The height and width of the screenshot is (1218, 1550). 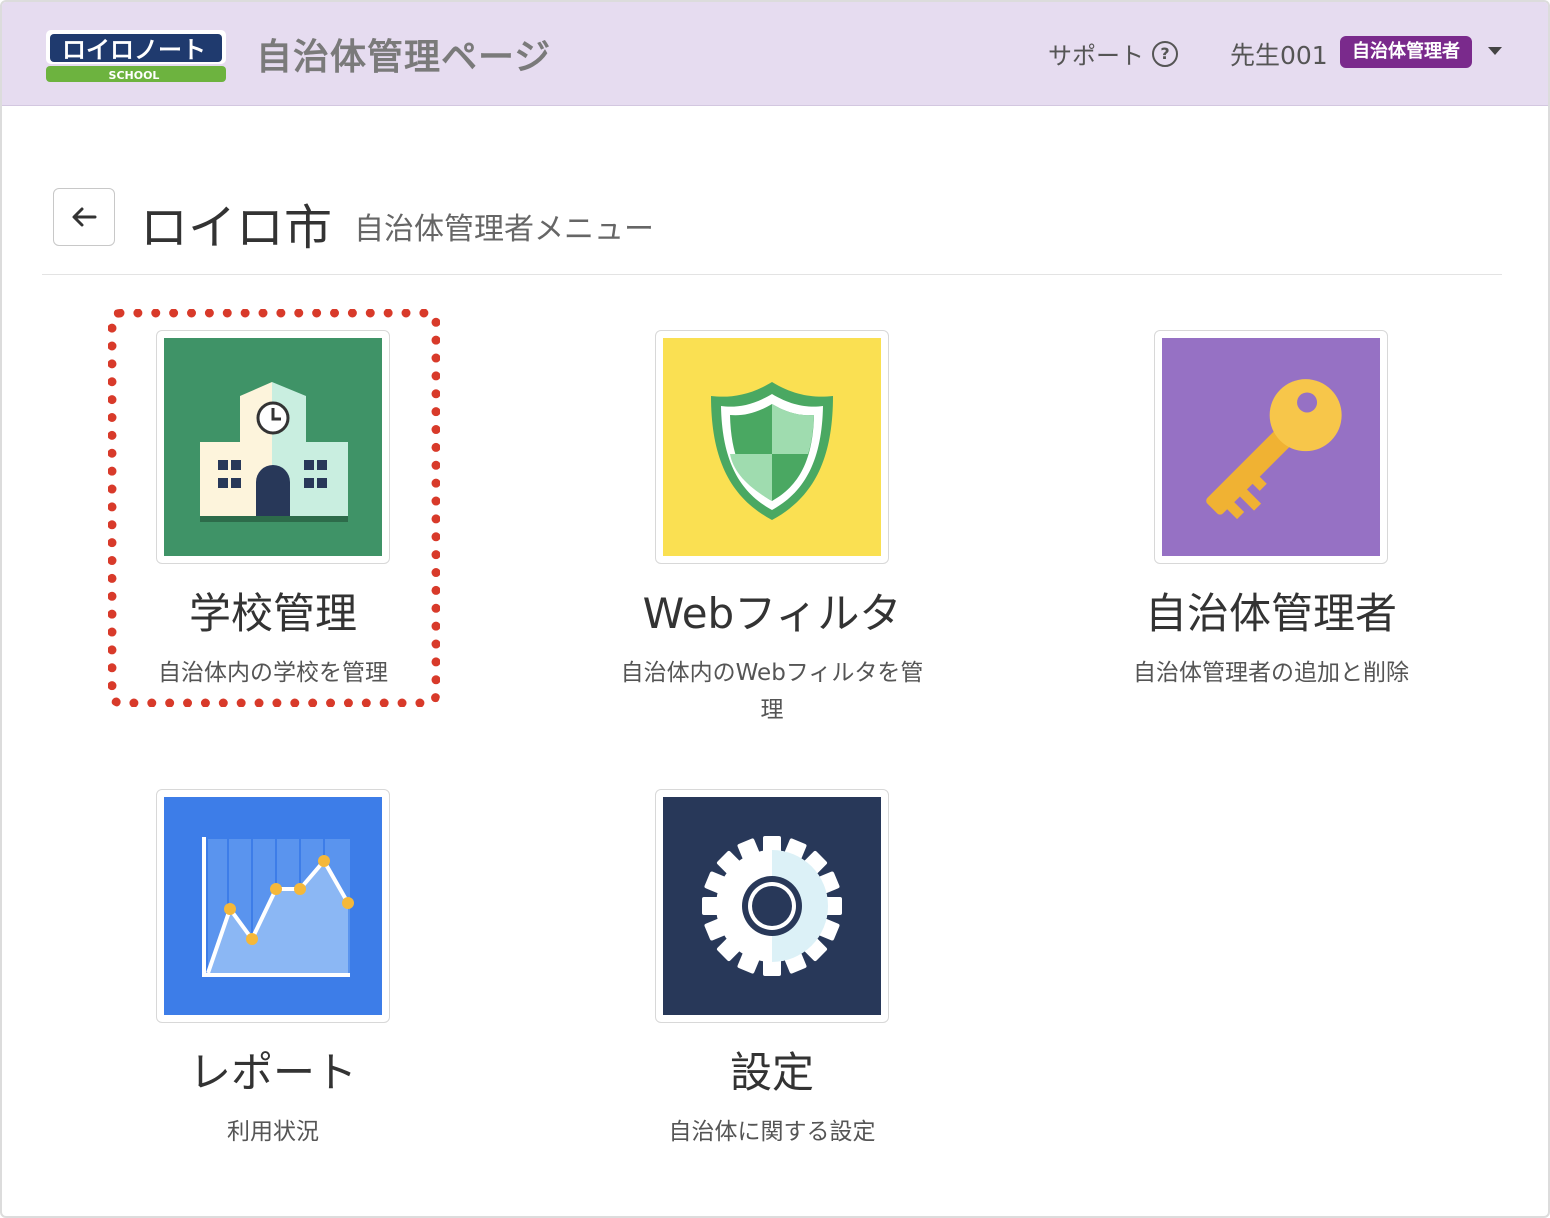 I want to click on logo-subtext: SCHOOL, so click(x=134, y=75).